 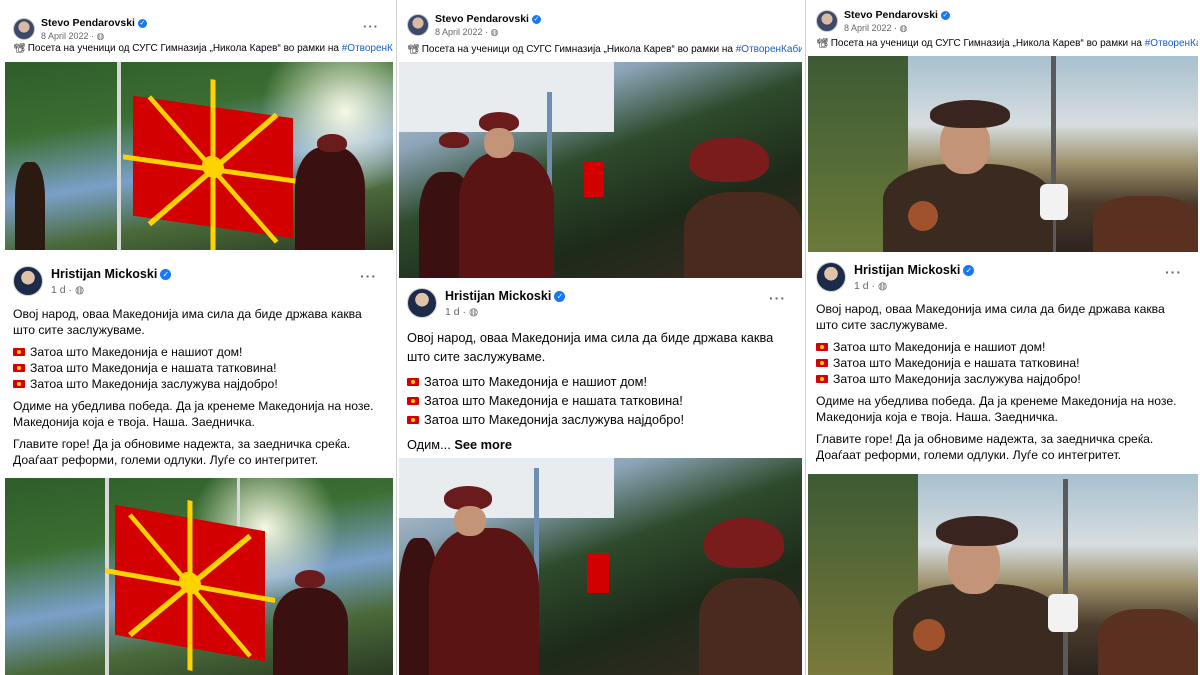 I want to click on see-more-link: See more, so click(x=483, y=444).